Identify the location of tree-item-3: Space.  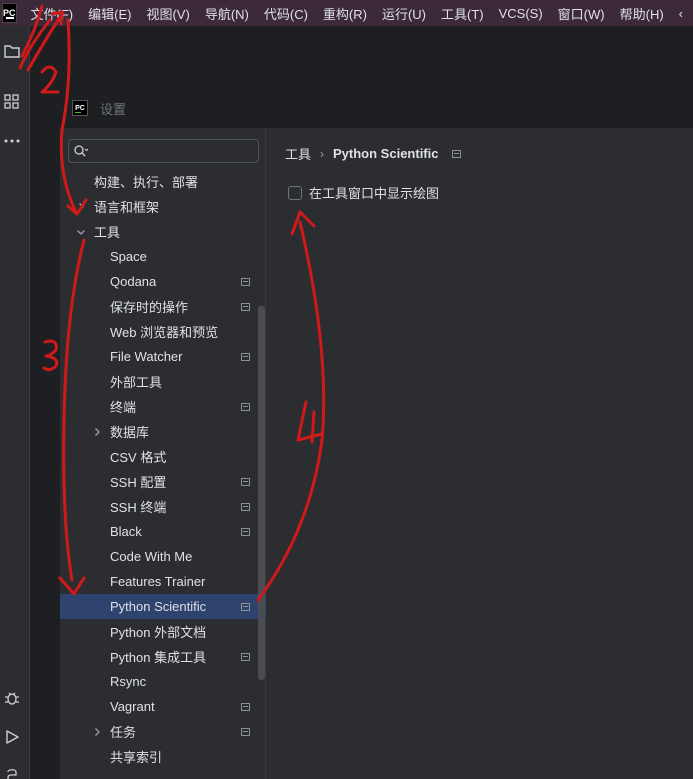
(163, 256).